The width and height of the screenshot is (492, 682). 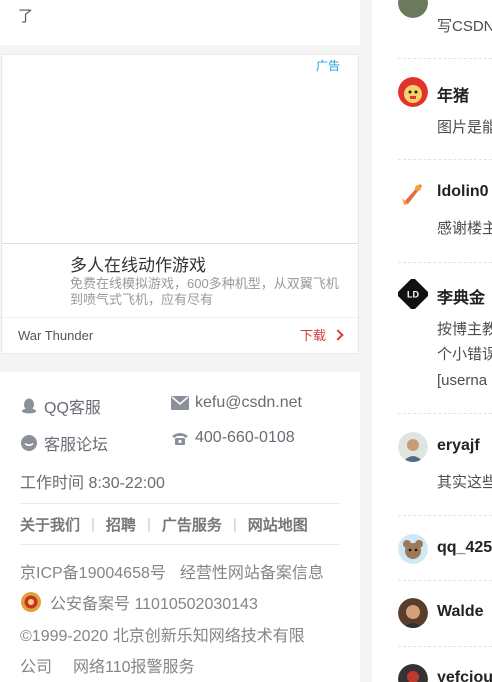 What do you see at coordinates (93, 573) in the screenshot?
I see `icp-link: 京ICP备19004658号` at bounding box center [93, 573].